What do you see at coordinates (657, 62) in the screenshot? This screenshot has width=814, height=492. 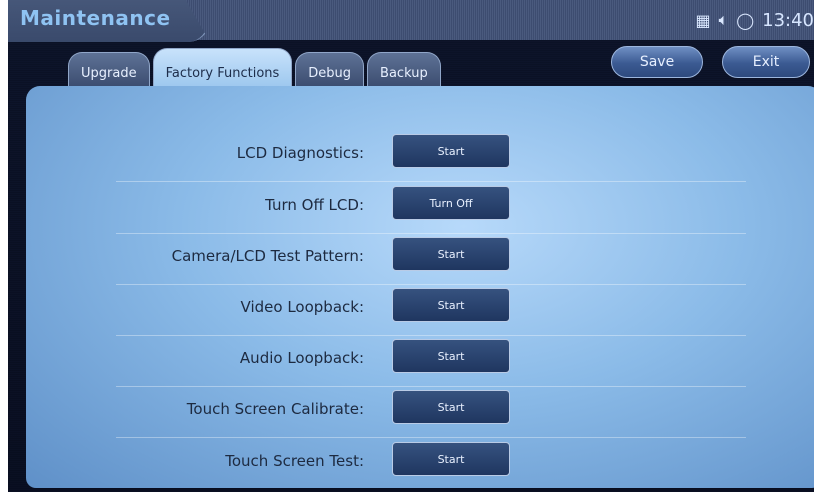 I see `save-button: Save` at bounding box center [657, 62].